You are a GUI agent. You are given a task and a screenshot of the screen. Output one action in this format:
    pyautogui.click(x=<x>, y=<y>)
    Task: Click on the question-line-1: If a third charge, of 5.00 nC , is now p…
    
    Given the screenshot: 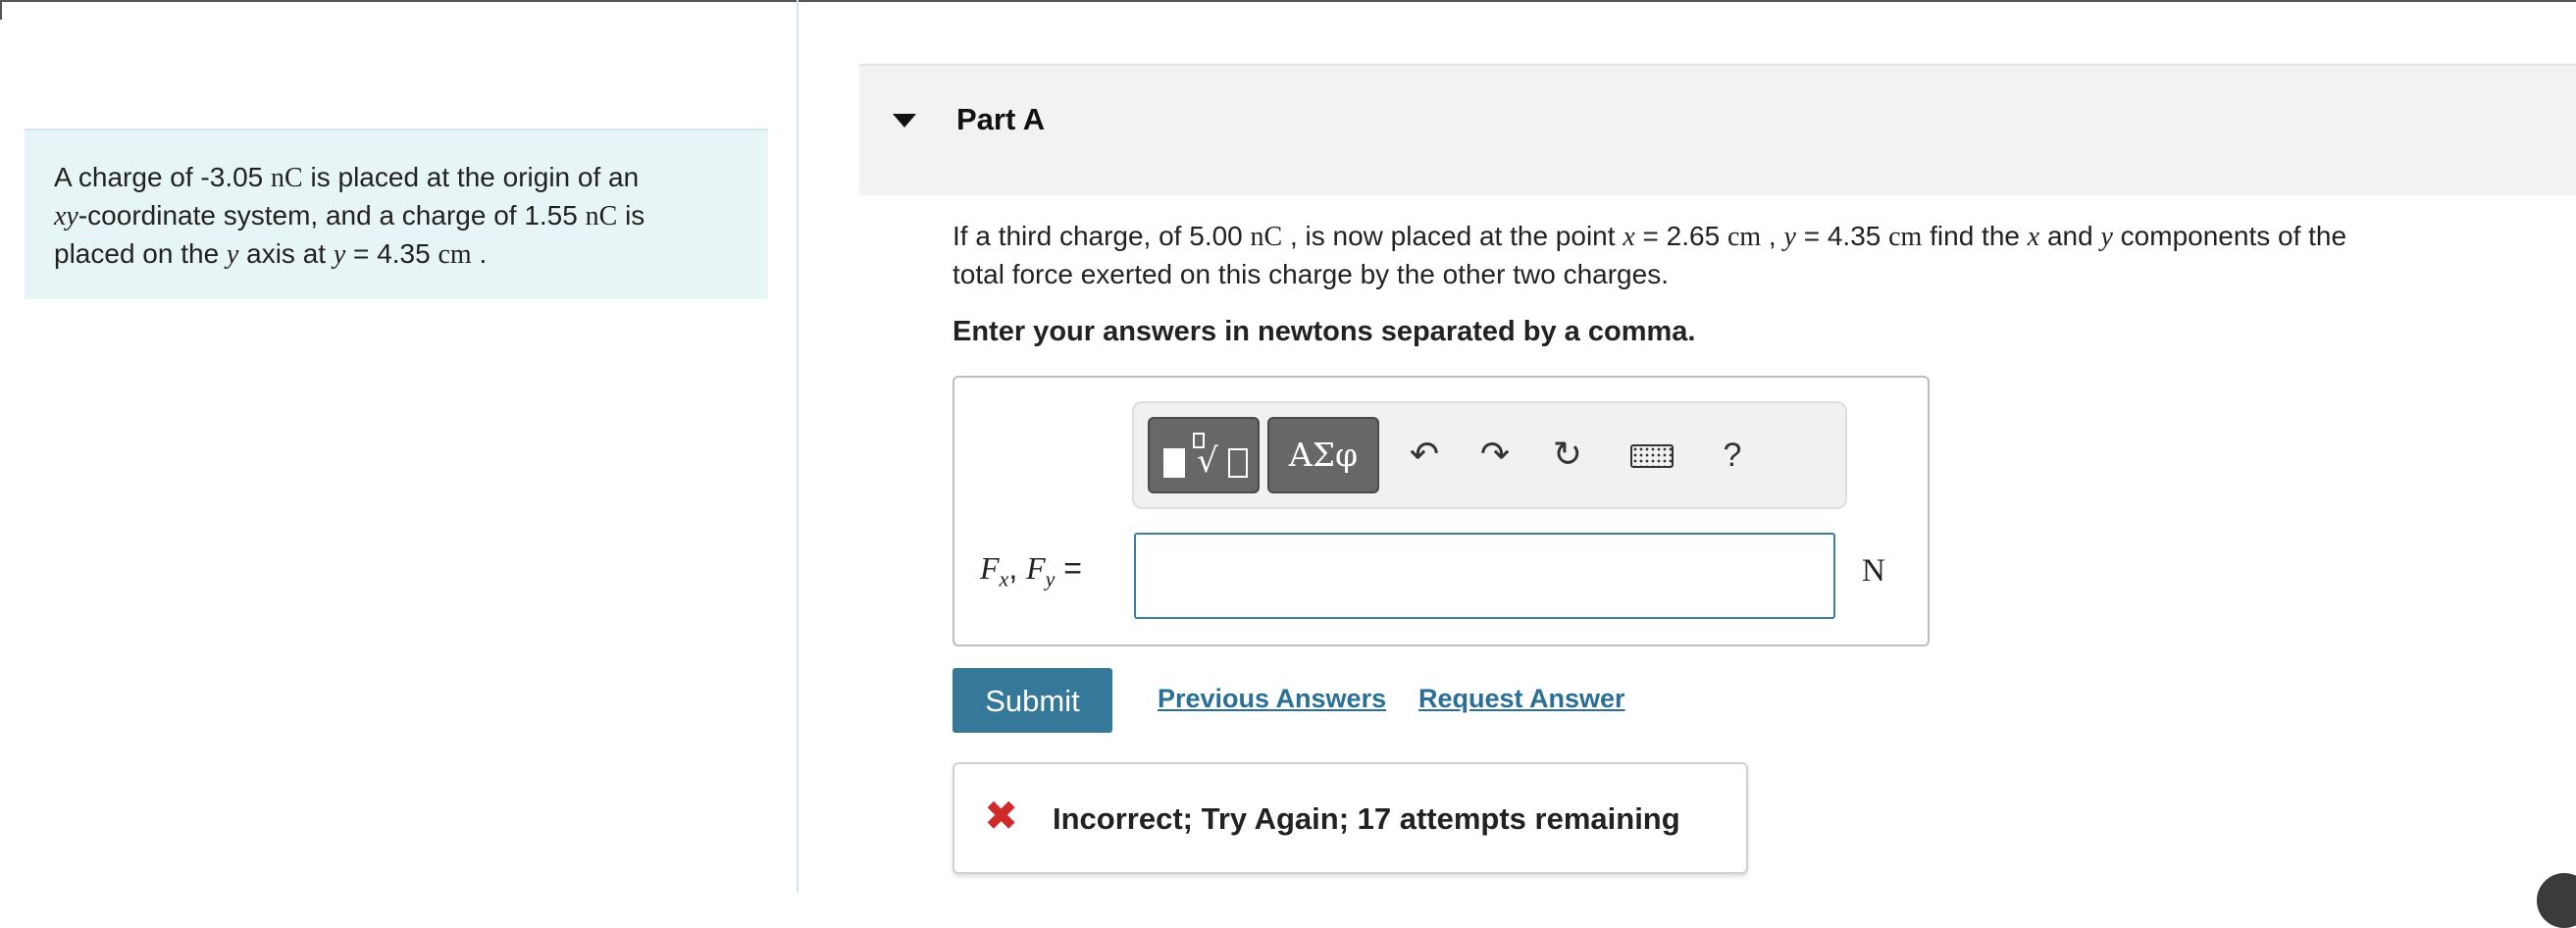 What is the action you would take?
    pyautogui.click(x=1650, y=236)
    